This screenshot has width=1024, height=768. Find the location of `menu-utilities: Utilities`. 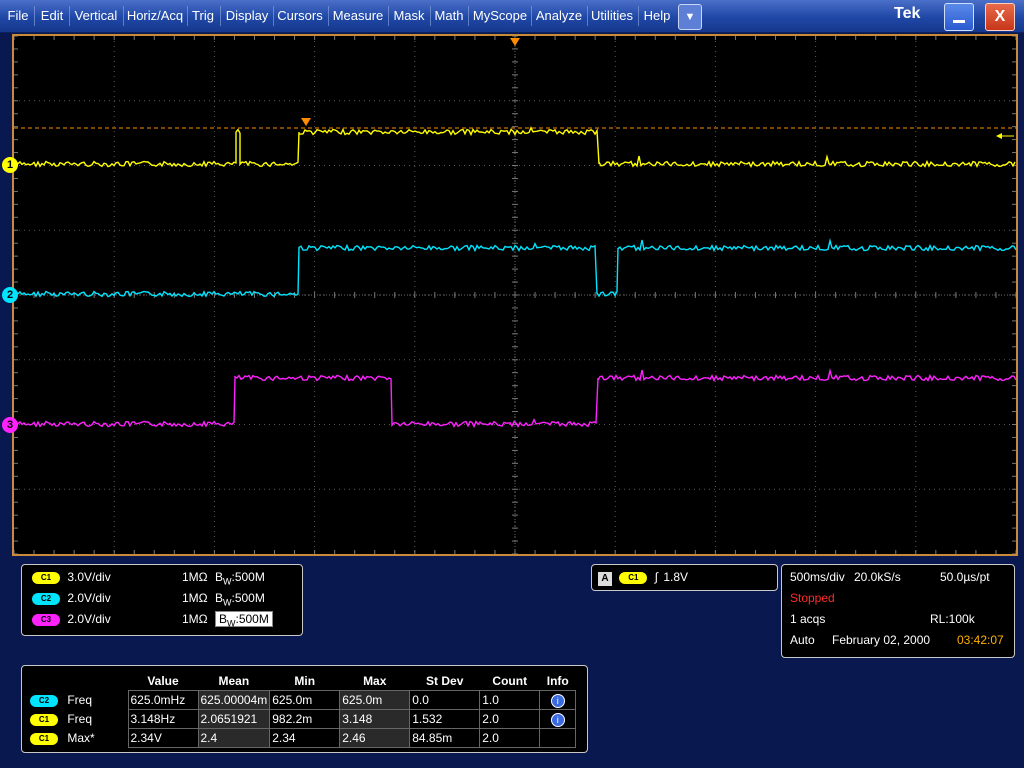

menu-utilities: Utilities is located at coordinates (612, 16).